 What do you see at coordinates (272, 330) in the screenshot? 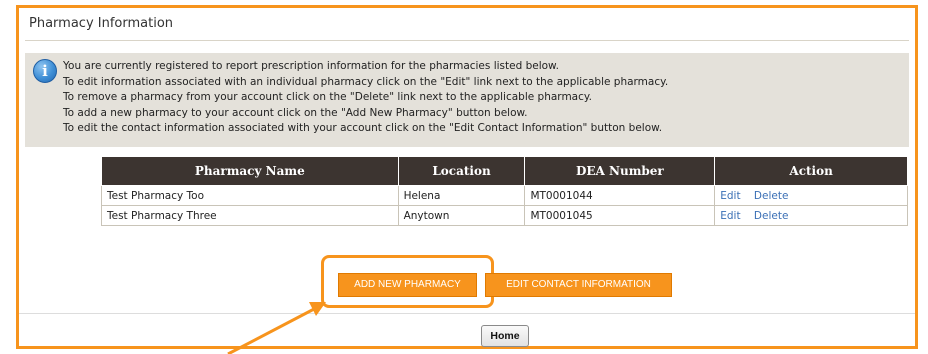
I see `arrow-shaft` at bounding box center [272, 330].